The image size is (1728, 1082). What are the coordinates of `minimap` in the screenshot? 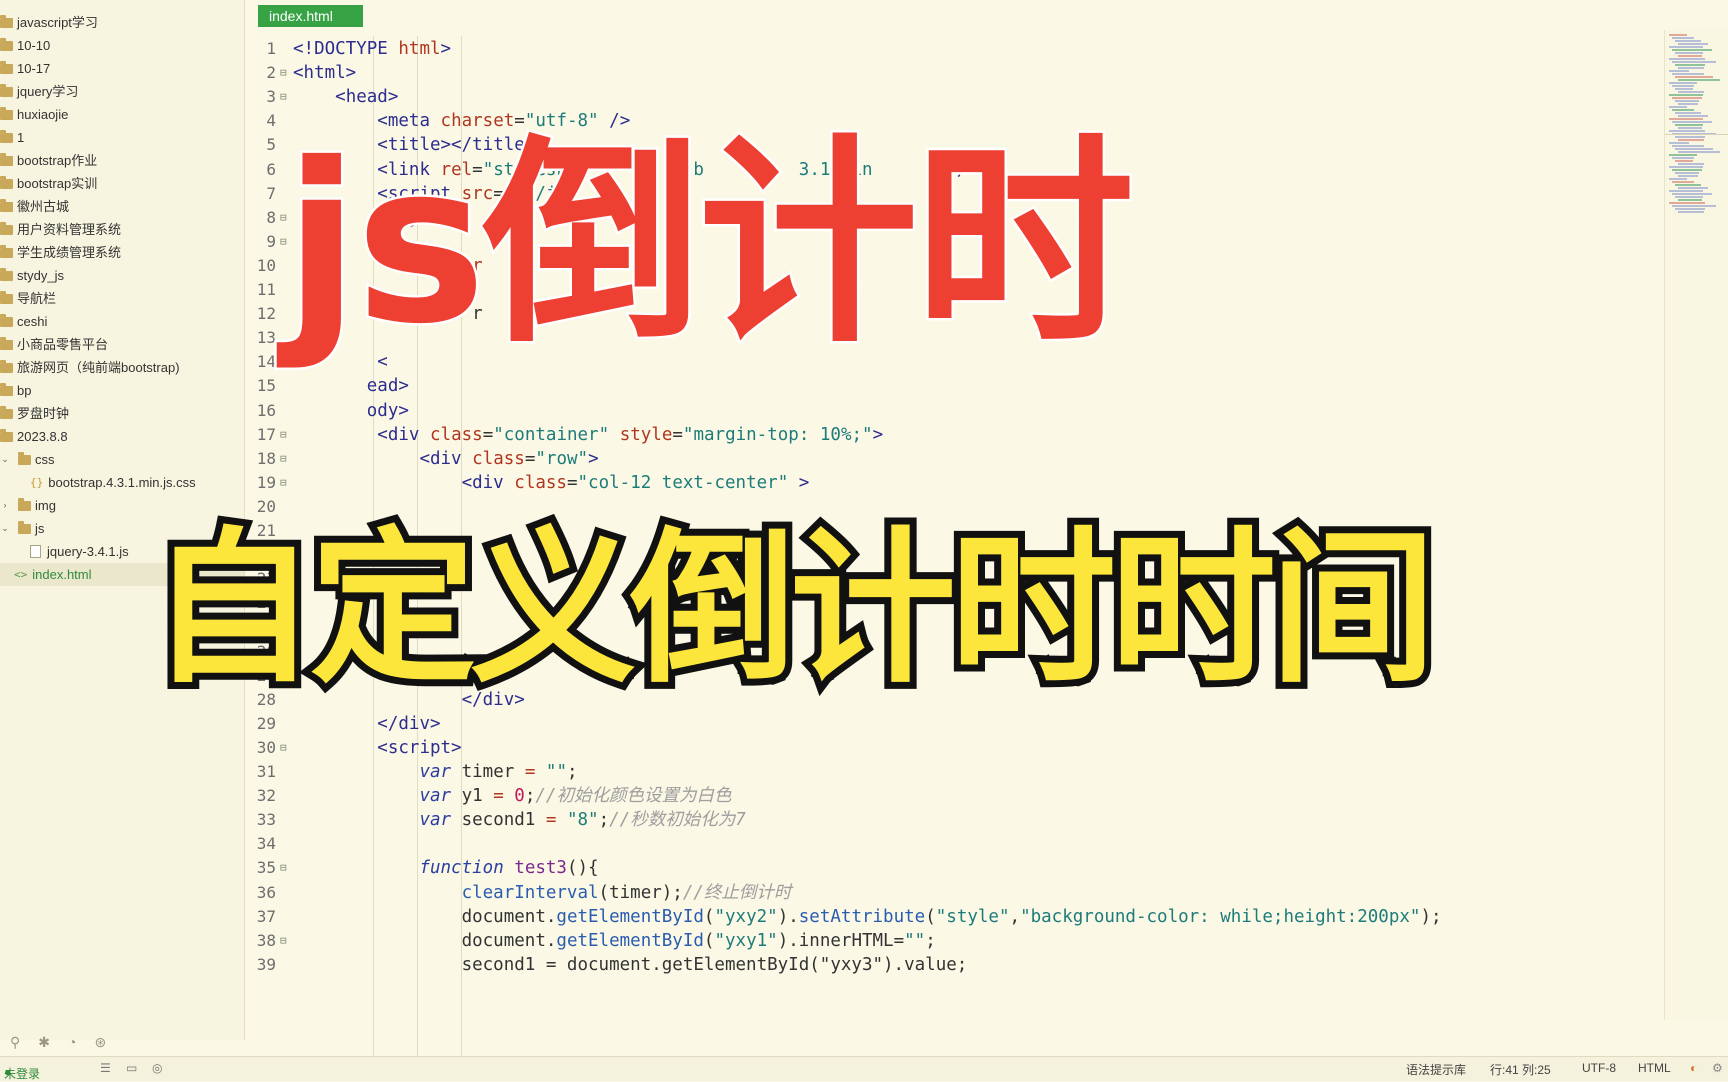 It's located at (1696, 525).